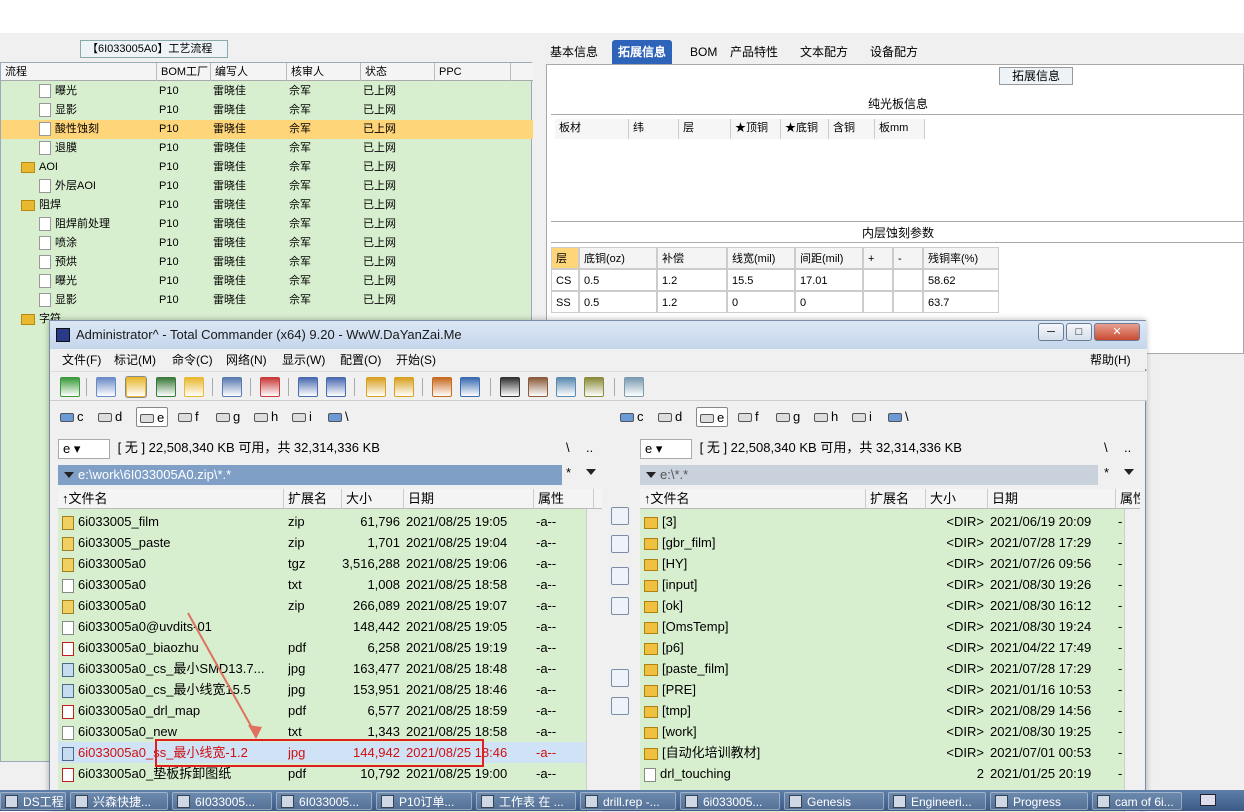 Image resolution: width=1244 pixels, height=812 pixels. Describe the element at coordinates (106, 387) in the screenshot. I see `brief-view-icon` at that location.